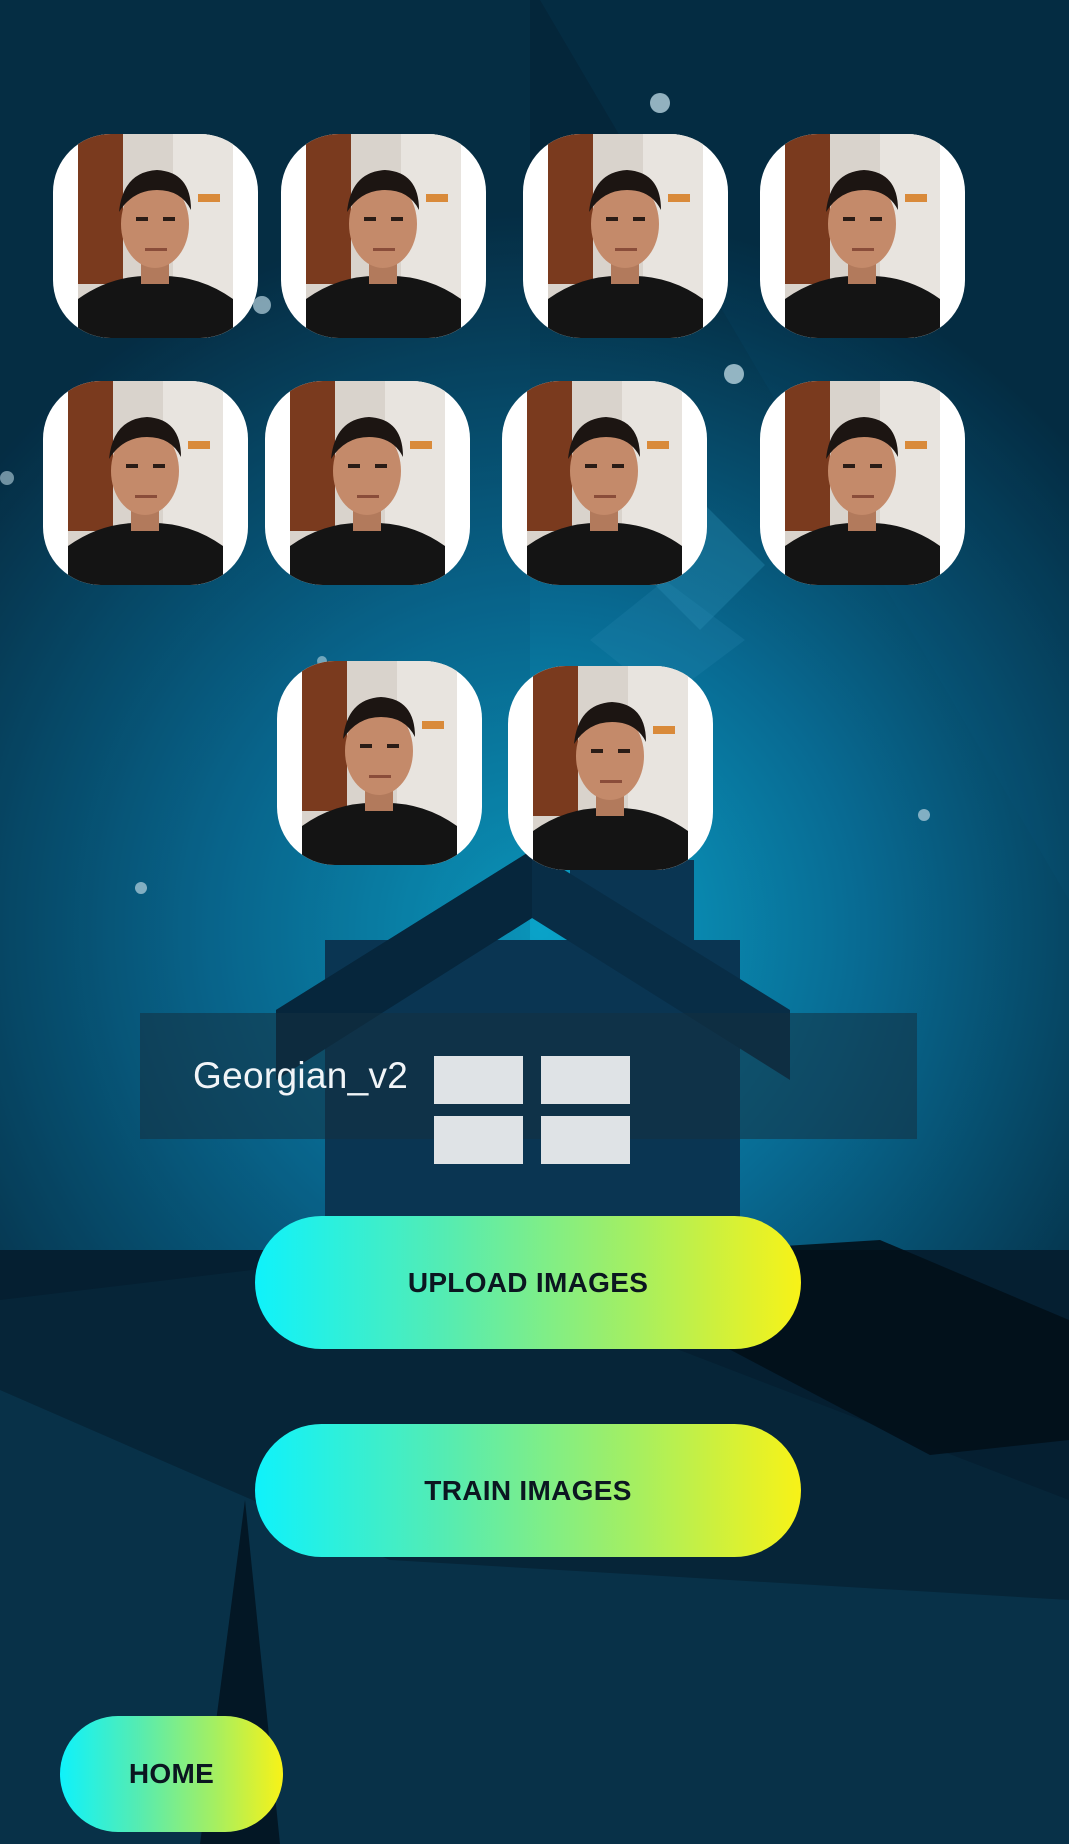 Image resolution: width=1069 pixels, height=1844 pixels. Describe the element at coordinates (528, 1490) in the screenshot. I see `train-images-button: TRAIN IMAGES` at that location.